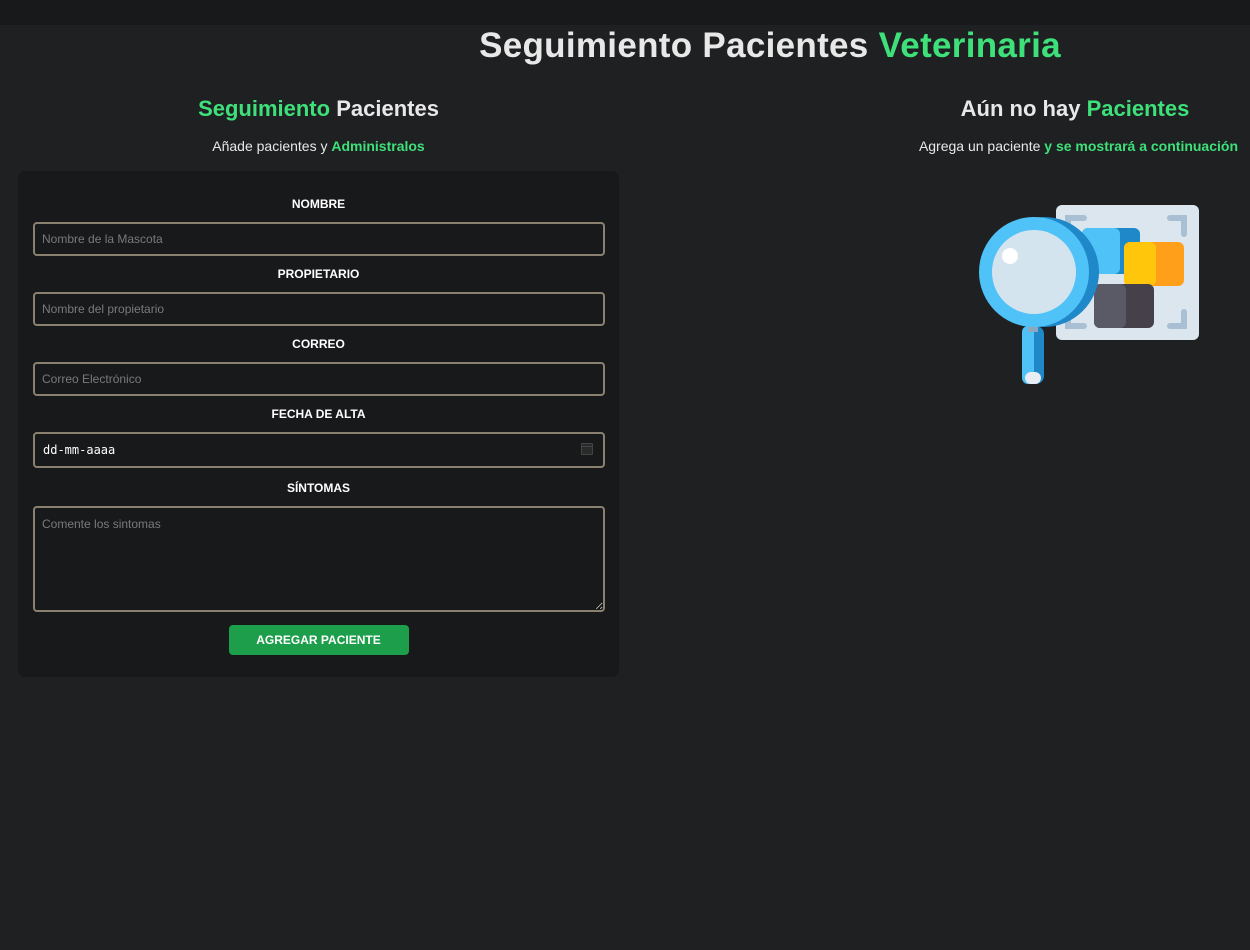 The width and height of the screenshot is (1250, 950). Describe the element at coordinates (674, 45) in the screenshot. I see `page-title-part1: Seguimiento Pacientes` at that location.